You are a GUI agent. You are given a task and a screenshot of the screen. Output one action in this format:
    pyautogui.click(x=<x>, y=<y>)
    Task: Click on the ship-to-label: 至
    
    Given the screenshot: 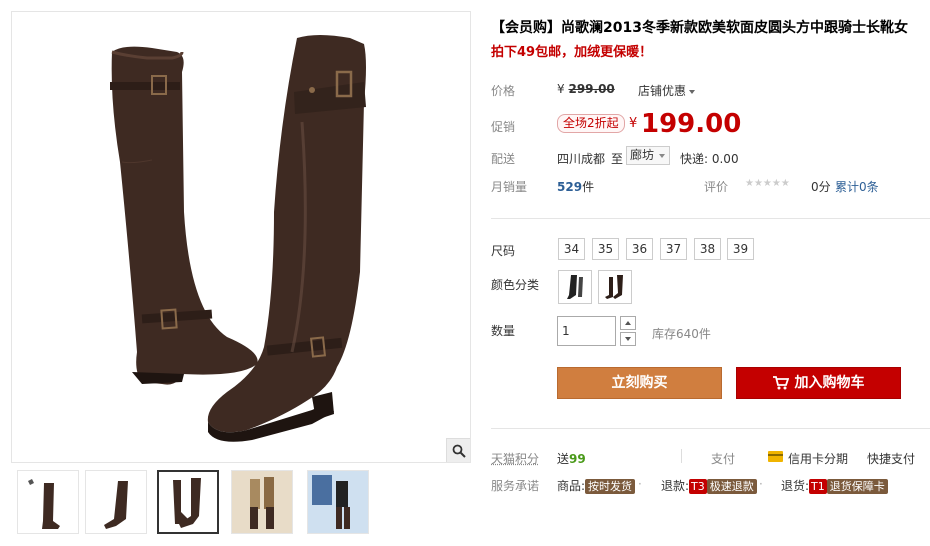 What is the action you would take?
    pyautogui.click(x=617, y=159)
    